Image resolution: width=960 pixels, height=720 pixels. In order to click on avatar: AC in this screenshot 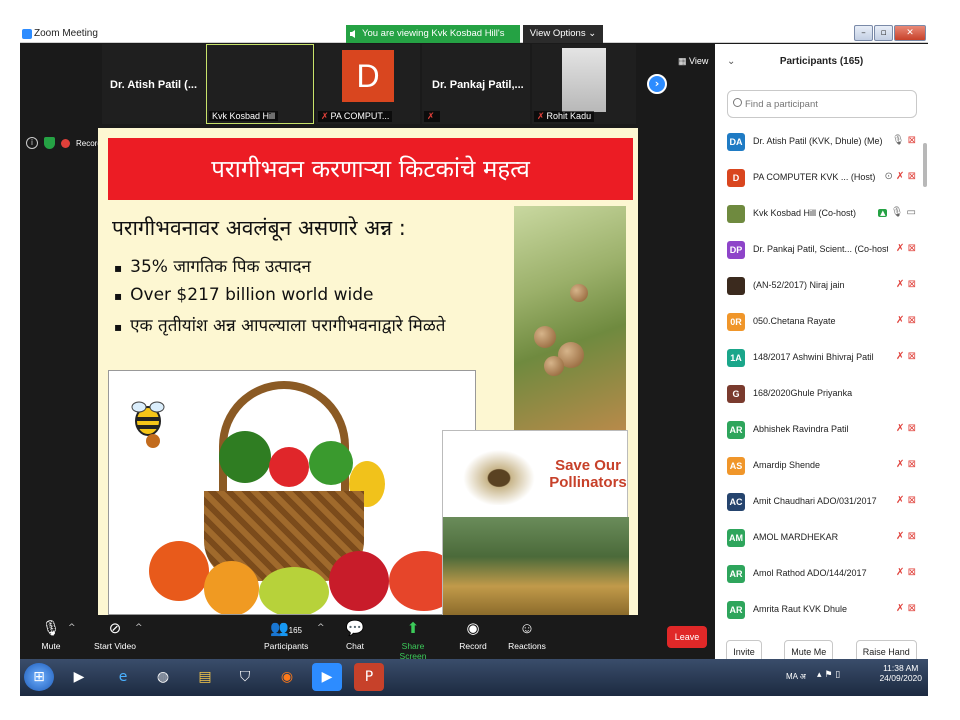, I will do `click(736, 502)`.